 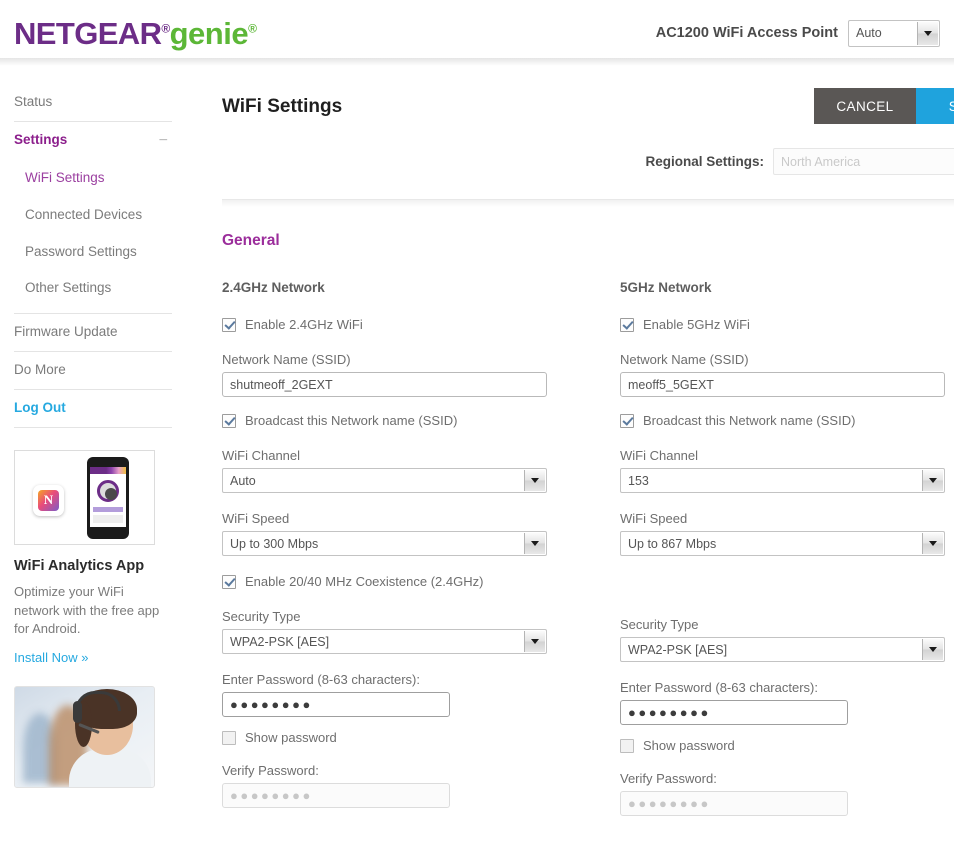 What do you see at coordinates (734, 712) in the screenshot?
I see `password-input-5ghz: ●●●●●●●●` at bounding box center [734, 712].